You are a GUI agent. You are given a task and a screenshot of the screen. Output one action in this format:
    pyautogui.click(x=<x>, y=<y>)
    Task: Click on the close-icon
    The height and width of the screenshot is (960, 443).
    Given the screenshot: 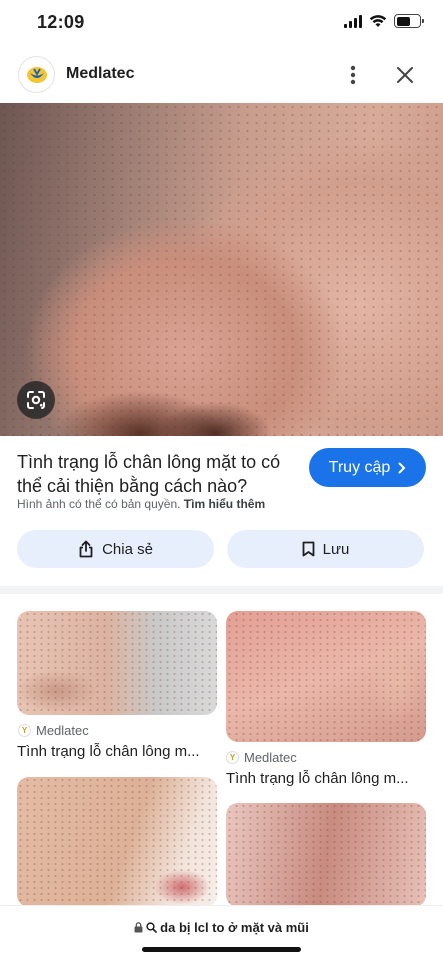 What is the action you would take?
    pyautogui.click(x=405, y=75)
    